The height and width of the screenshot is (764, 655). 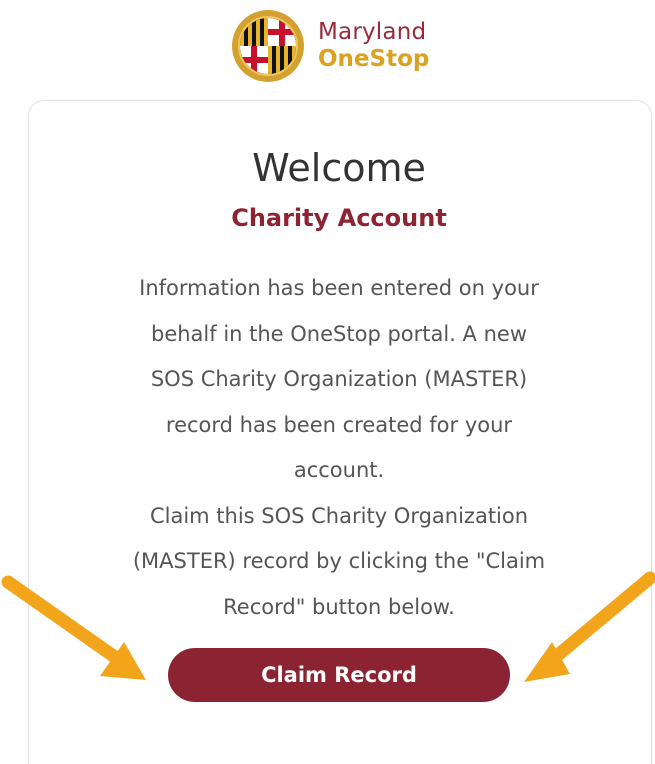 What do you see at coordinates (328, 626) in the screenshot?
I see `annotation-arrows` at bounding box center [328, 626].